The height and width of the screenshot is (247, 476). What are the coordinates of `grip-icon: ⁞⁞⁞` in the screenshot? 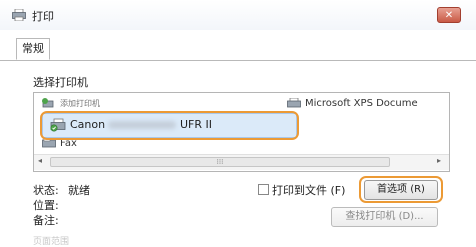 It's located at (220, 162).